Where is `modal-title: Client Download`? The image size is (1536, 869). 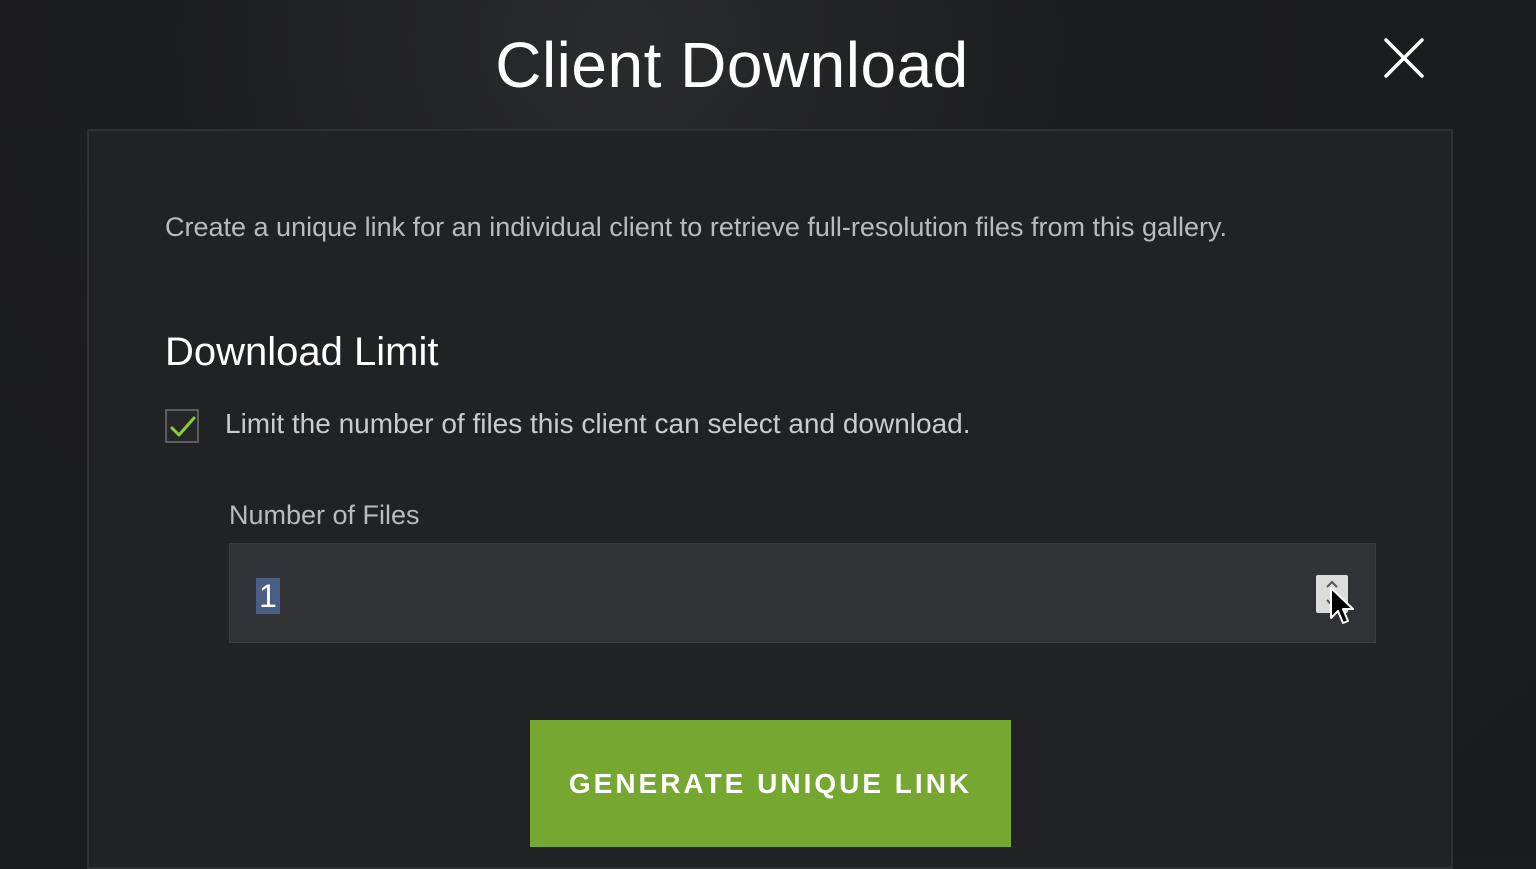
modal-title: Client Download is located at coordinates (732, 65).